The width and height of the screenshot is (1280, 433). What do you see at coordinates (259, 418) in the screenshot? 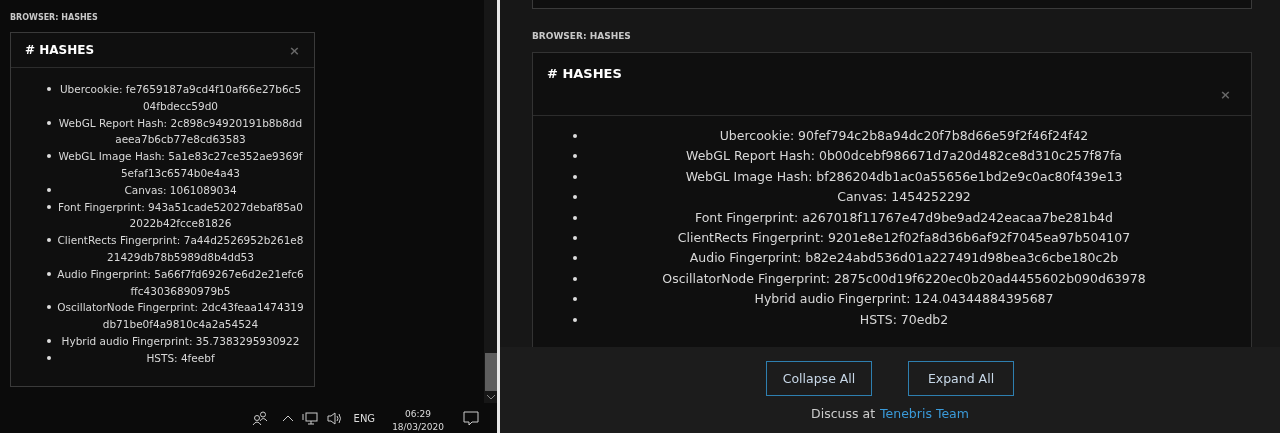
I see `people-icon` at bounding box center [259, 418].